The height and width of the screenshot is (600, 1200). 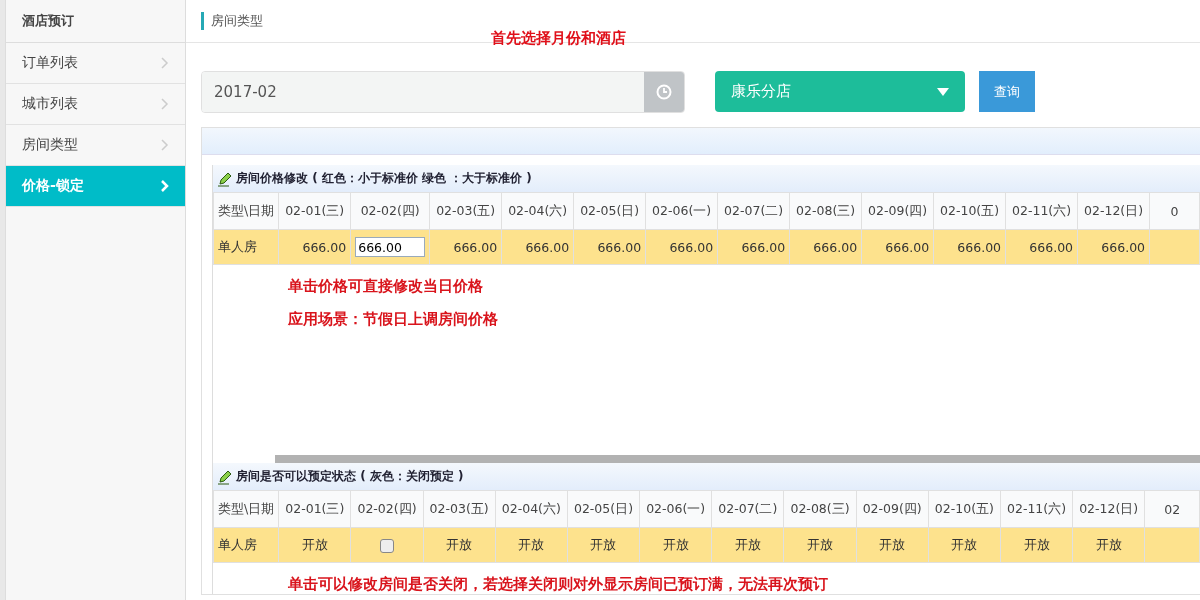 I want to click on checkbox, so click(x=386, y=545).